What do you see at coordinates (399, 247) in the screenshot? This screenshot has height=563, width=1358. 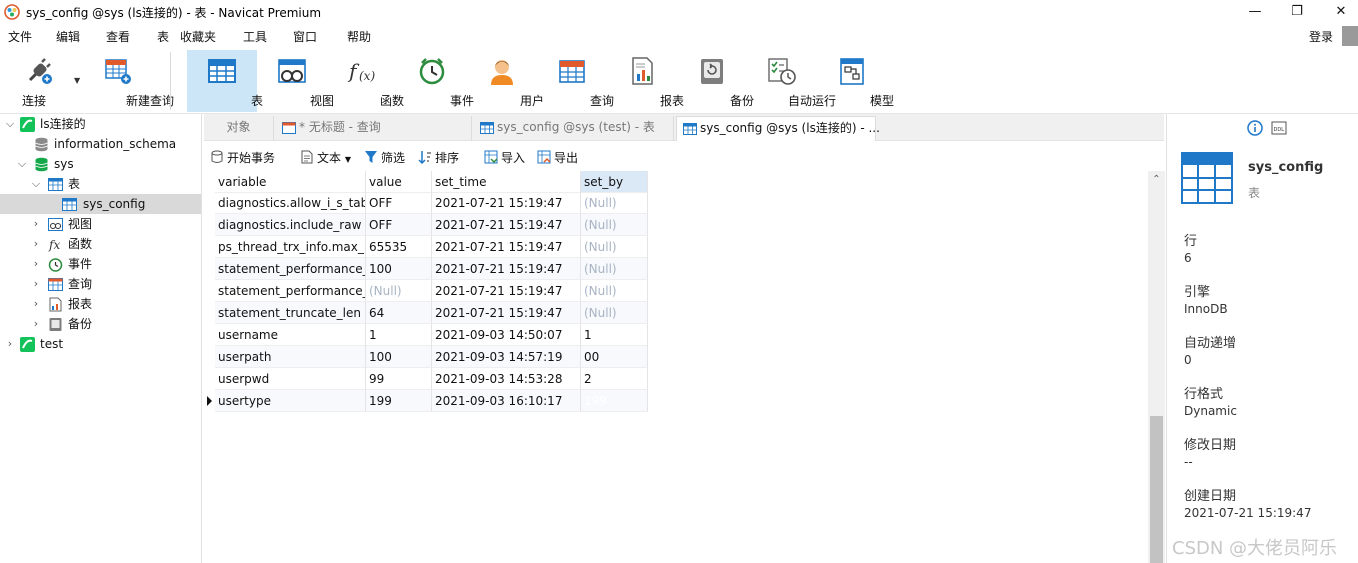 I see `cell-value: 65535` at bounding box center [399, 247].